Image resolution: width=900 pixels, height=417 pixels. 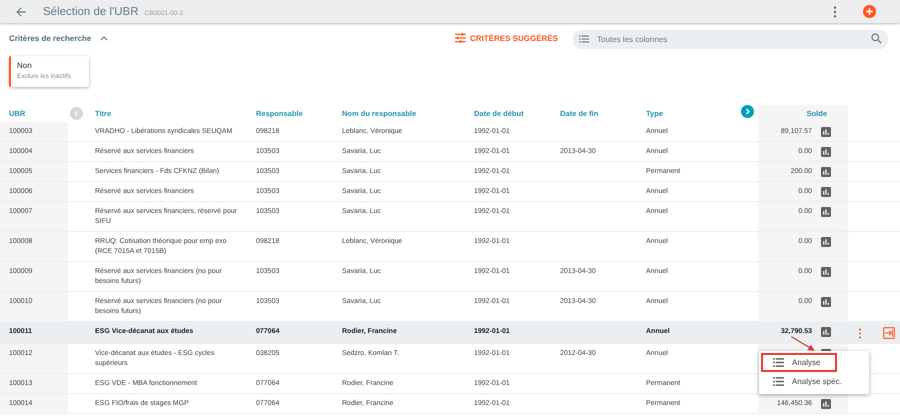 I want to click on page-title: Sélection de l'UBR, so click(x=91, y=12).